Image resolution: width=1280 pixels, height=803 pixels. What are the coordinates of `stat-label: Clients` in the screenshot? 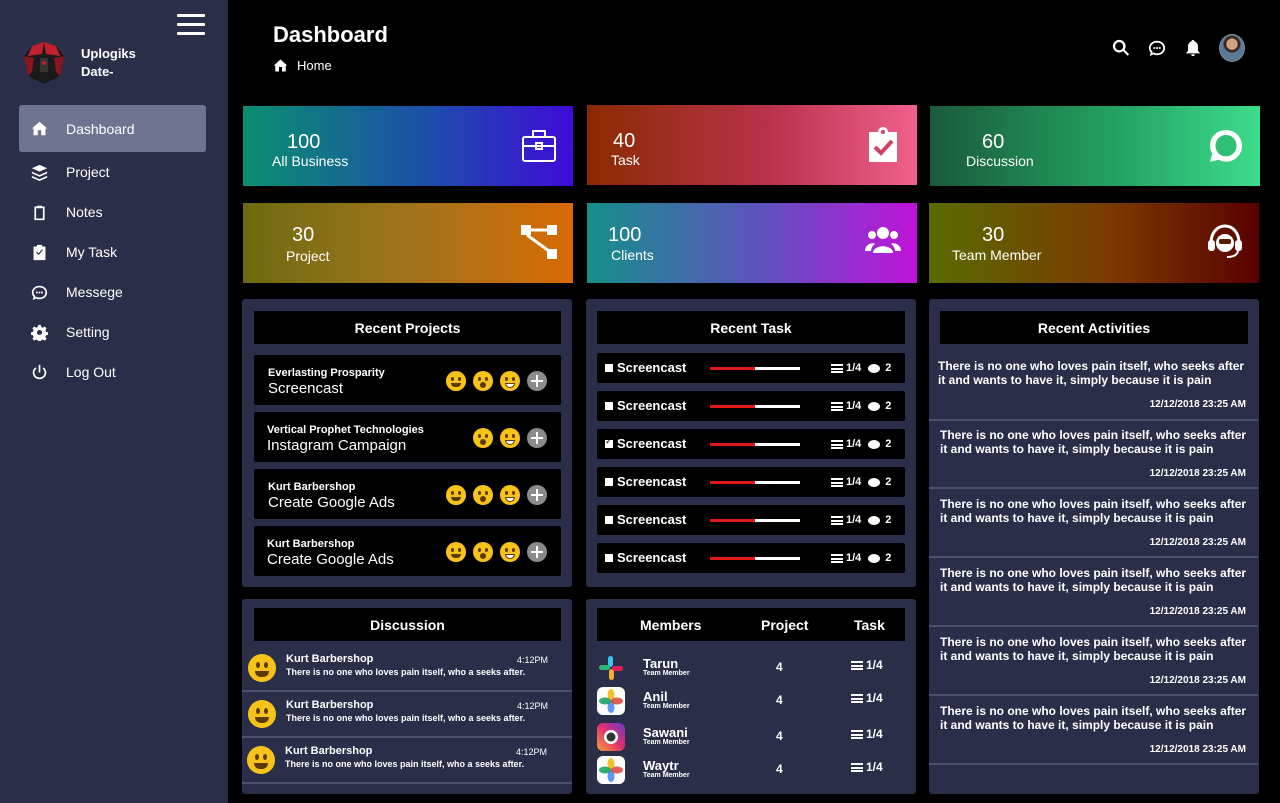 It's located at (632, 255).